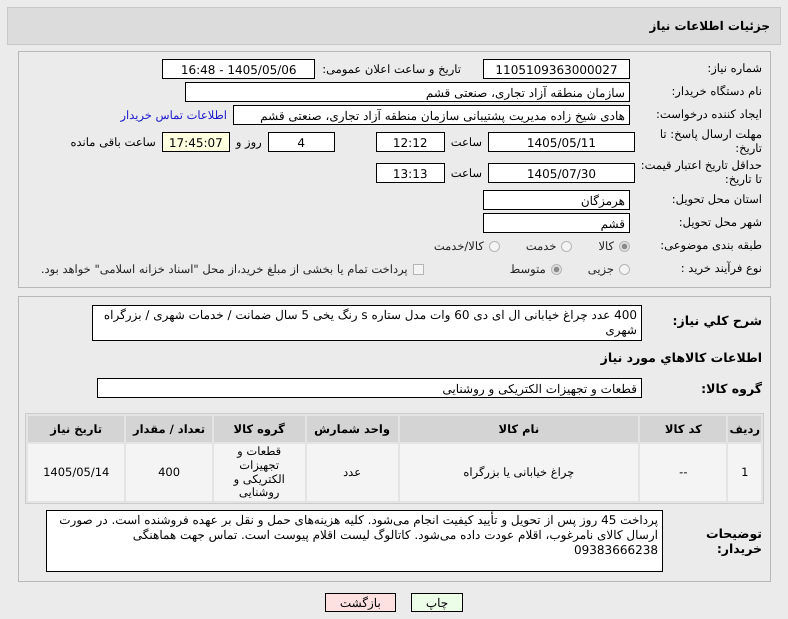 Image resolution: width=788 pixels, height=619 pixels. What do you see at coordinates (76, 473) in the screenshot?
I see `table-cell: 1405/05/14` at bounding box center [76, 473].